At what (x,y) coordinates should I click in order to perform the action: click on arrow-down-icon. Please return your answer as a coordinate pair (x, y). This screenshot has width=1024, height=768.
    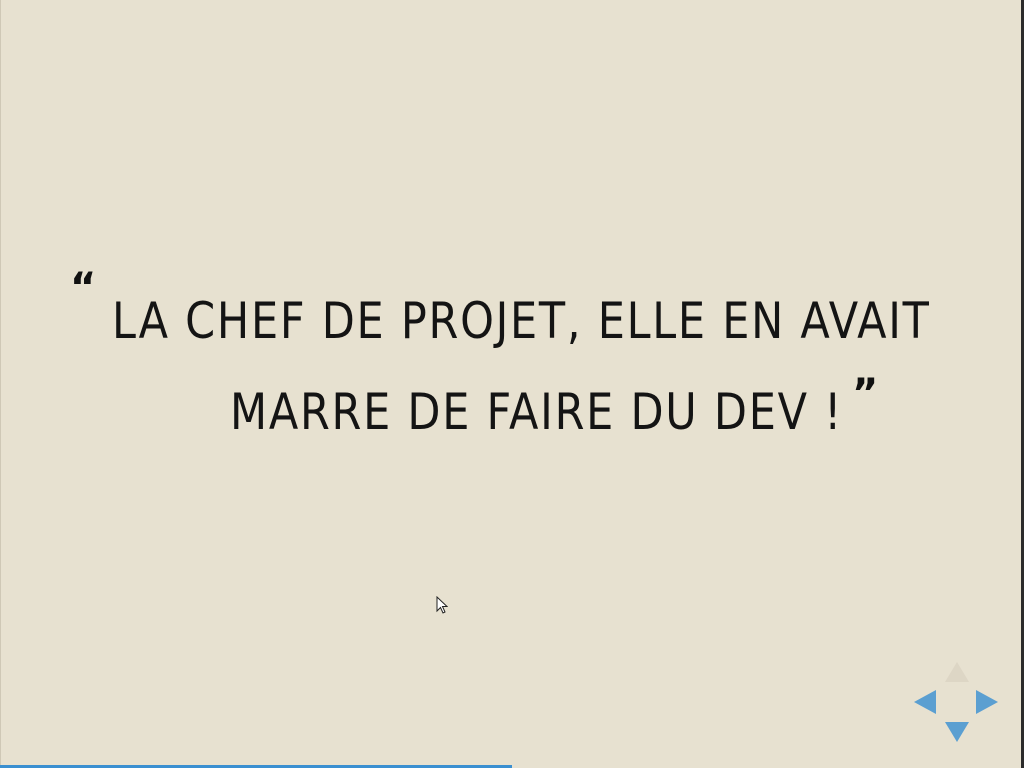
    Looking at the image, I should click on (957, 732).